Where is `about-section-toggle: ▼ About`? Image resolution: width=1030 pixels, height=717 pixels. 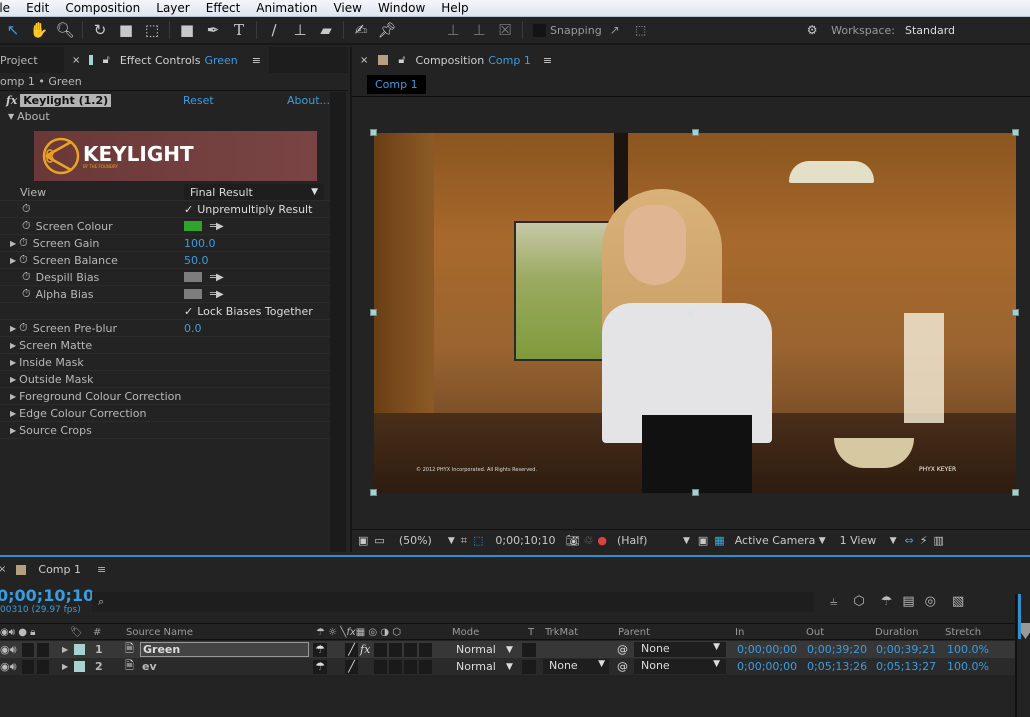 about-section-toggle: ▼ About is located at coordinates (29, 116).